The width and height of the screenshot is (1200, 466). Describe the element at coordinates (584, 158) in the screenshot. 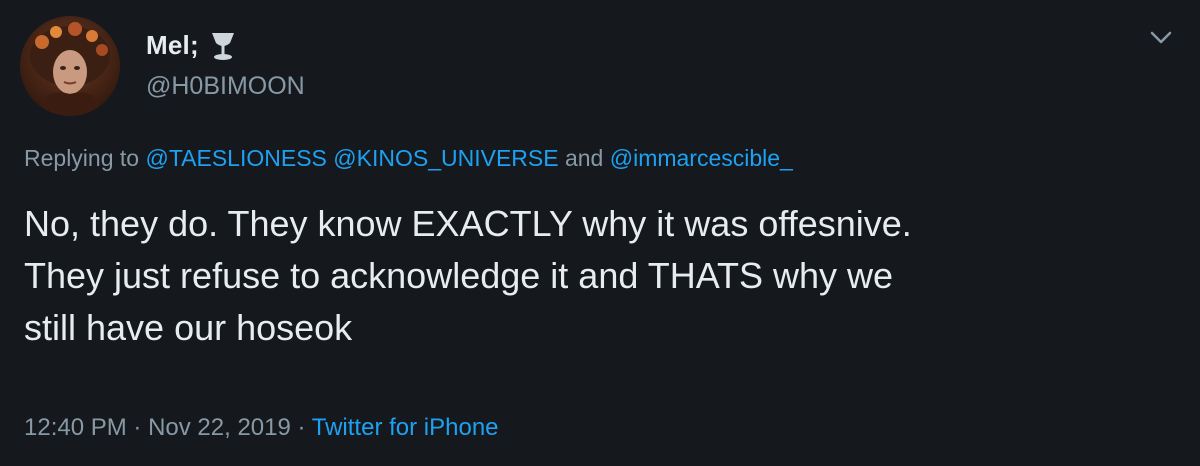

I see `reply-and-label: and` at that location.